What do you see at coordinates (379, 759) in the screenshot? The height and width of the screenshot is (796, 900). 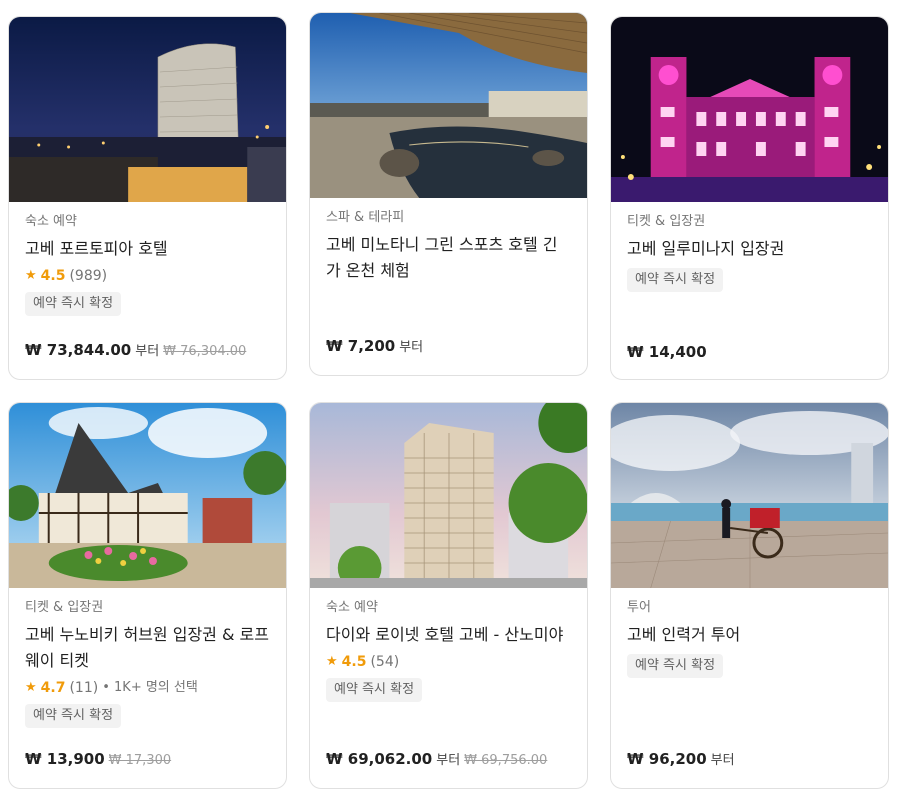 I see `price-amount: ₩ 69,062.00` at bounding box center [379, 759].